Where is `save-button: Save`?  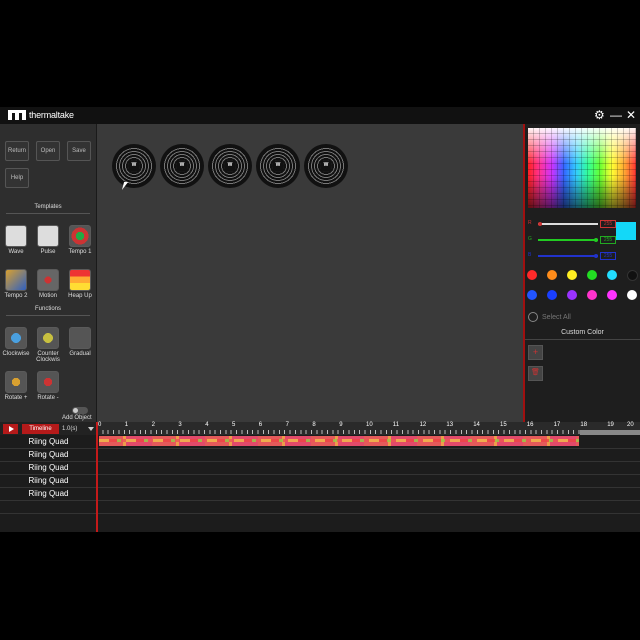
save-button: Save is located at coordinates (79, 151).